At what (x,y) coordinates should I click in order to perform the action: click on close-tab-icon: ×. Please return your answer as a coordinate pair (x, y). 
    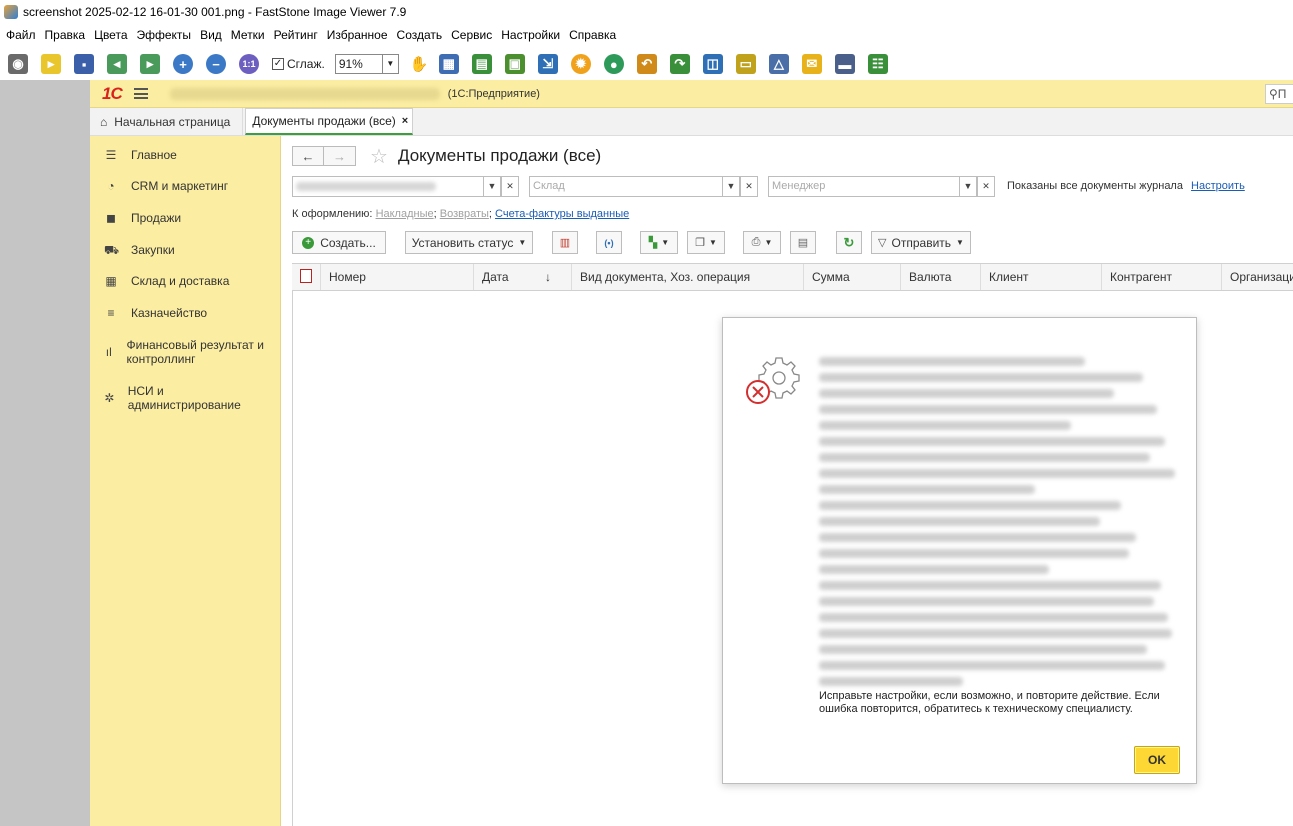
    Looking at the image, I should click on (405, 121).